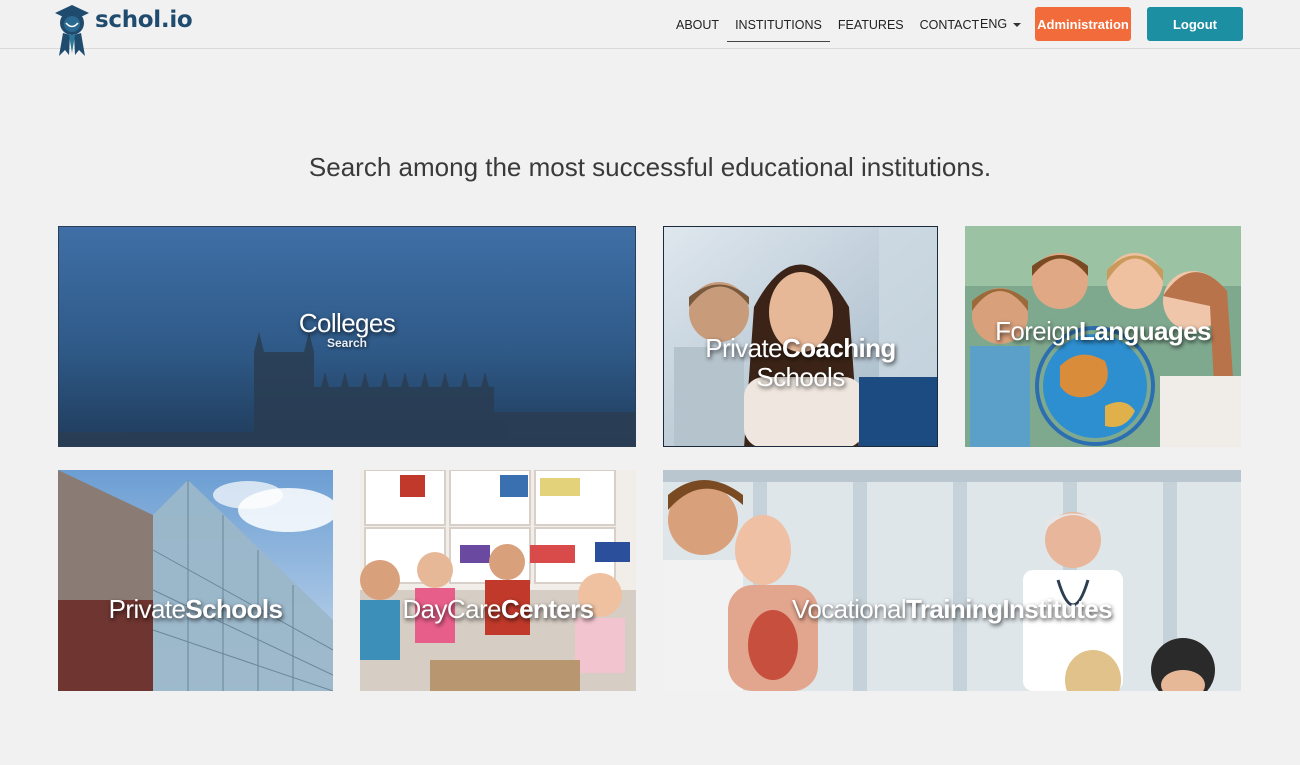 The image size is (1300, 765). I want to click on brand-logo: schol.io, so click(123, 31).